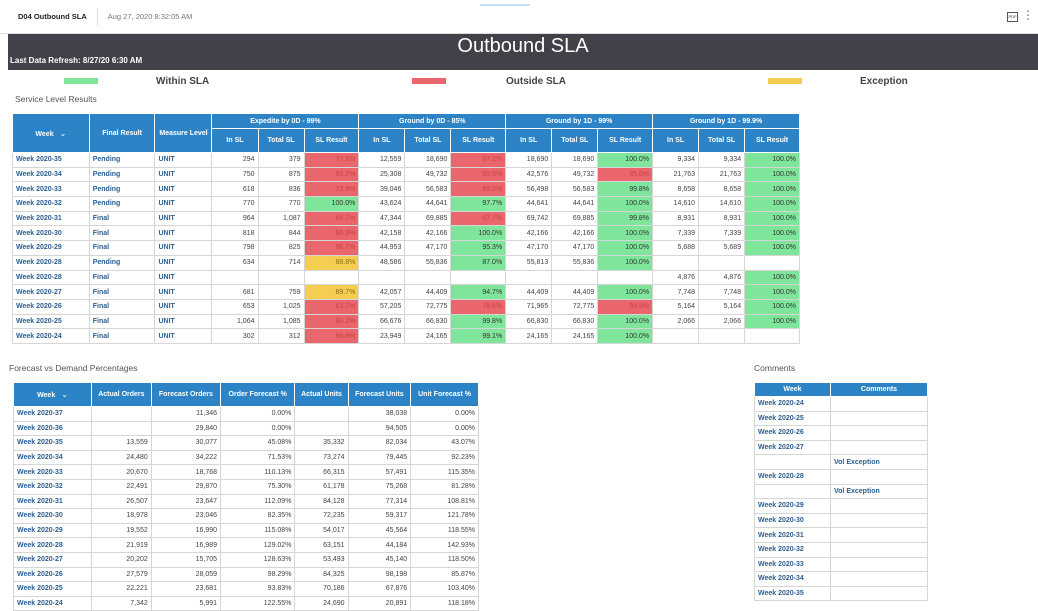  What do you see at coordinates (676, 306) in the screenshot?
I see `in-sl-cell: 5,164` at bounding box center [676, 306].